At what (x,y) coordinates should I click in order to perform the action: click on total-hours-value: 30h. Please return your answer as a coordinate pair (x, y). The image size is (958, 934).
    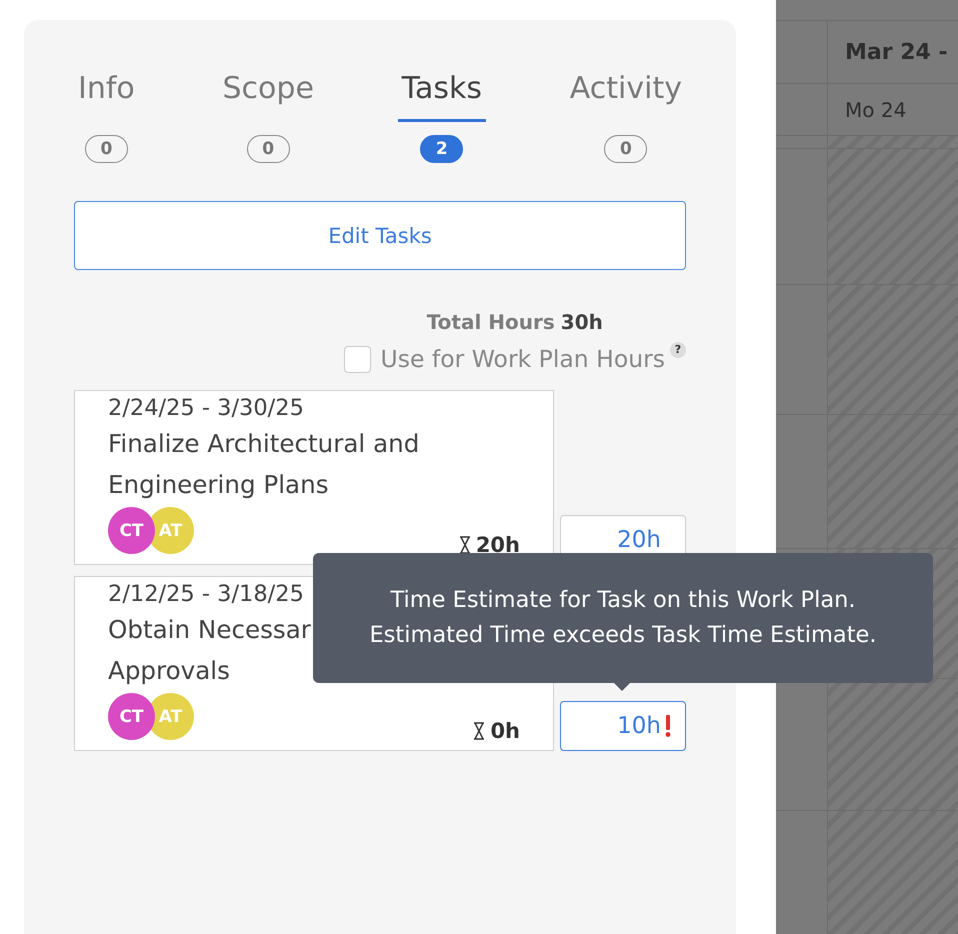
    Looking at the image, I should click on (581, 322).